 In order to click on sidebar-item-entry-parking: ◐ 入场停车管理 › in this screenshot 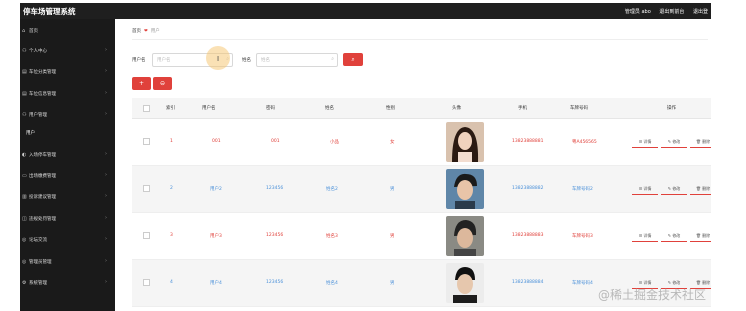, I will do `click(67, 155)`.